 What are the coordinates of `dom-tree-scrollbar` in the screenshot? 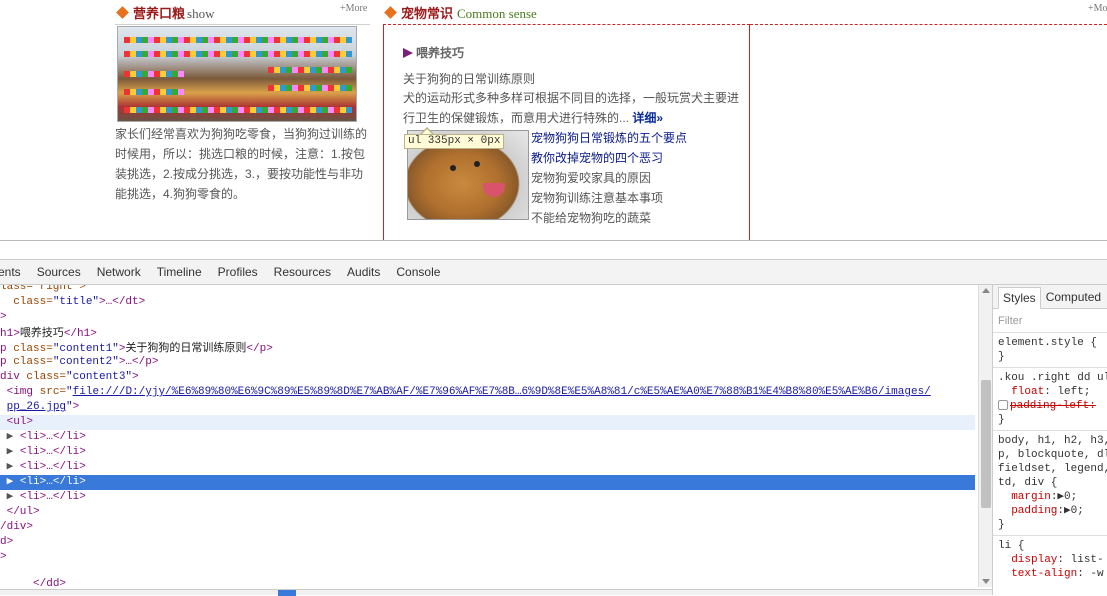 It's located at (985, 436).